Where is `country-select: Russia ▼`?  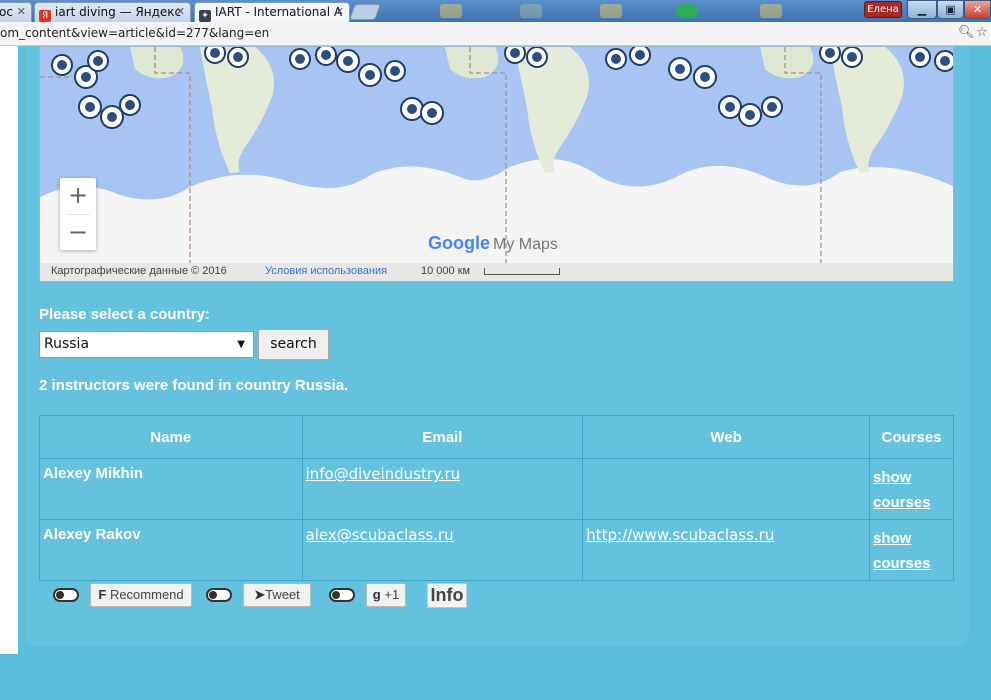 country-select: Russia ▼ is located at coordinates (146, 344).